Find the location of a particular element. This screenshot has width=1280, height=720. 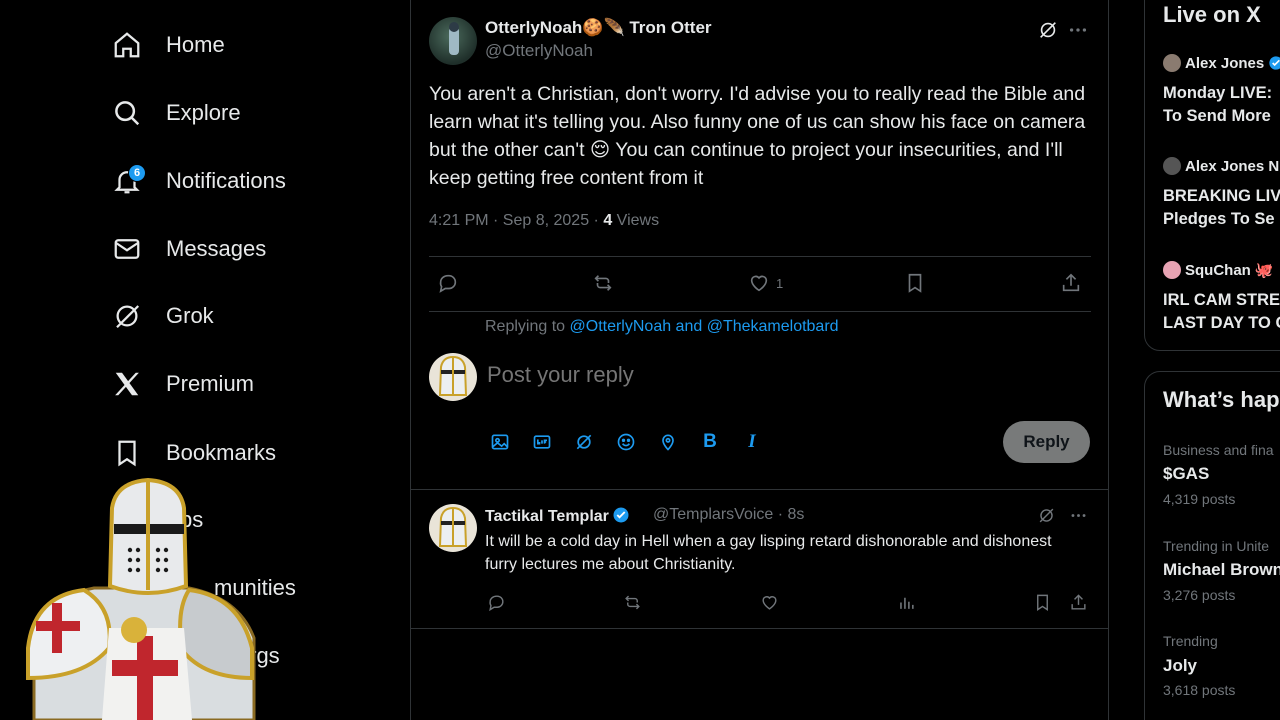

nav-grok: Grok is located at coordinates (163, 316).